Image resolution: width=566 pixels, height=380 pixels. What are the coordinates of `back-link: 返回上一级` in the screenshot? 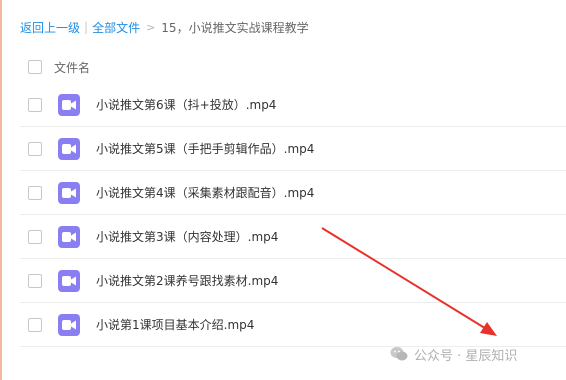 It's located at (50, 27).